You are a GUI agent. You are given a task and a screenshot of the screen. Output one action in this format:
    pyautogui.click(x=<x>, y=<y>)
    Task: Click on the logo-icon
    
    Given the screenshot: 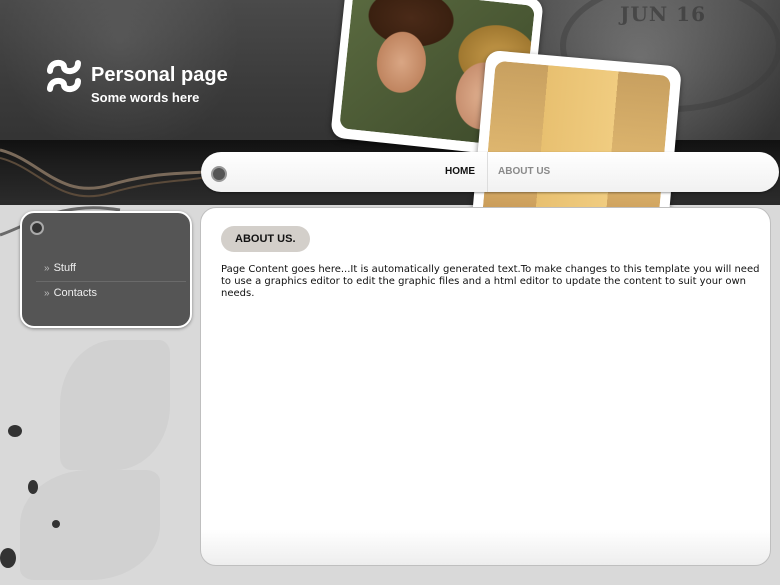 What is the action you would take?
    pyautogui.click(x=64, y=76)
    